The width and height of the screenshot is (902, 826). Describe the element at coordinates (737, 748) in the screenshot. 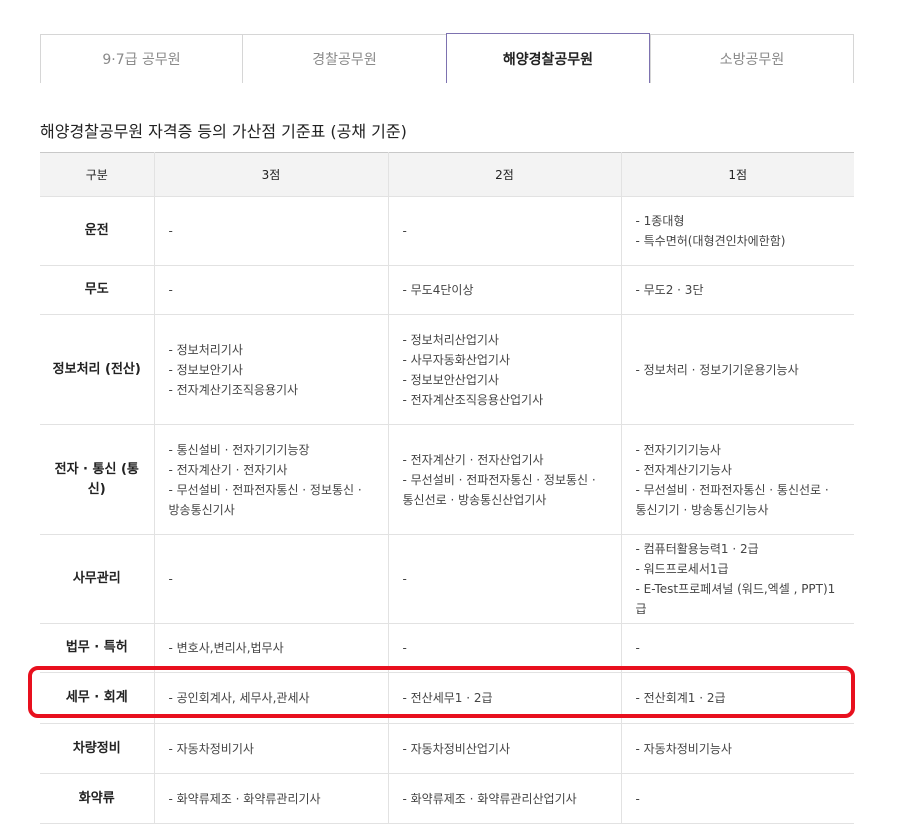

I see `table-cell: - 자동차정비기능사` at that location.